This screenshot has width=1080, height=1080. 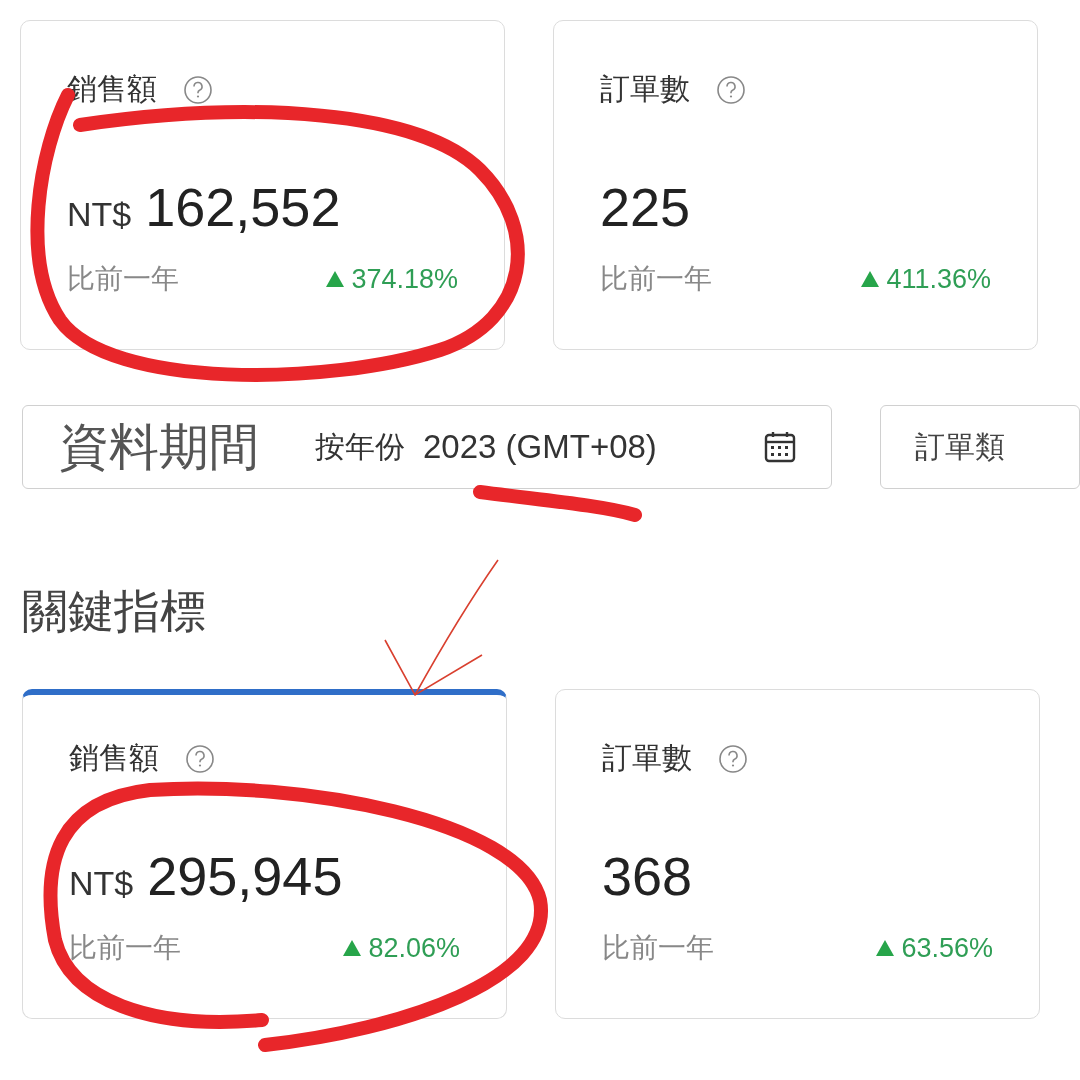 What do you see at coordinates (980, 447) in the screenshot?
I see `order-type-filter: 訂單類` at bounding box center [980, 447].